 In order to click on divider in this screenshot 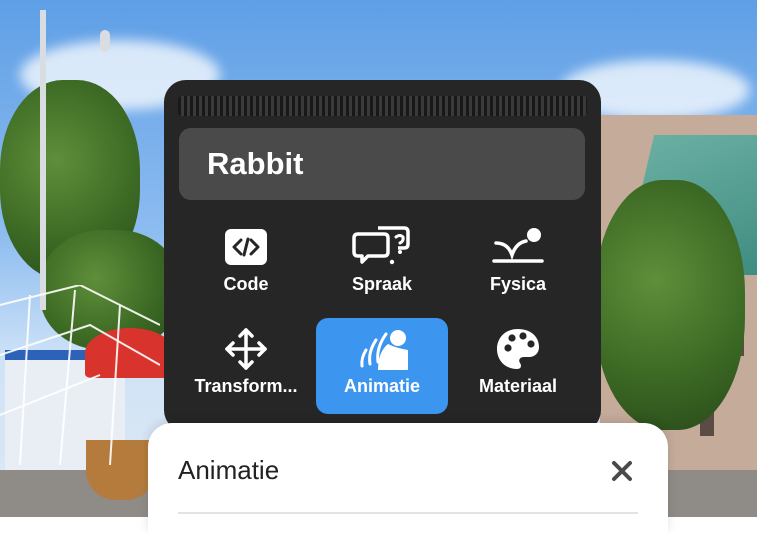, I will do `click(408, 513)`.